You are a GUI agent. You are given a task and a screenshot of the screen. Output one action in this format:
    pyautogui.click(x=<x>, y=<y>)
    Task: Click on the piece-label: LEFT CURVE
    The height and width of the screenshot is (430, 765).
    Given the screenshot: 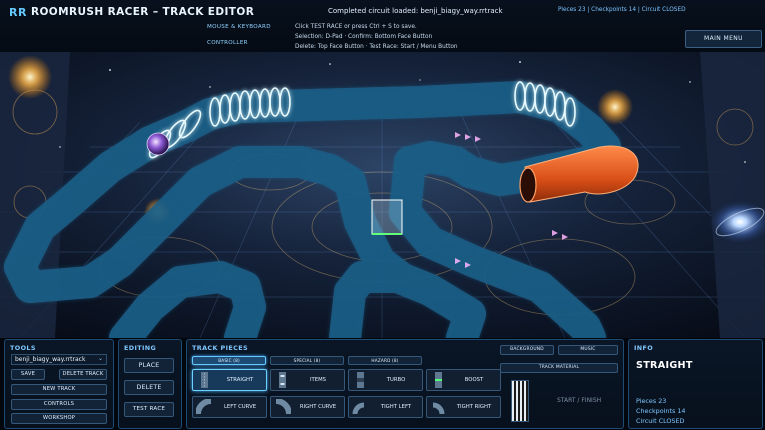 What is the action you would take?
    pyautogui.click(x=240, y=407)
    